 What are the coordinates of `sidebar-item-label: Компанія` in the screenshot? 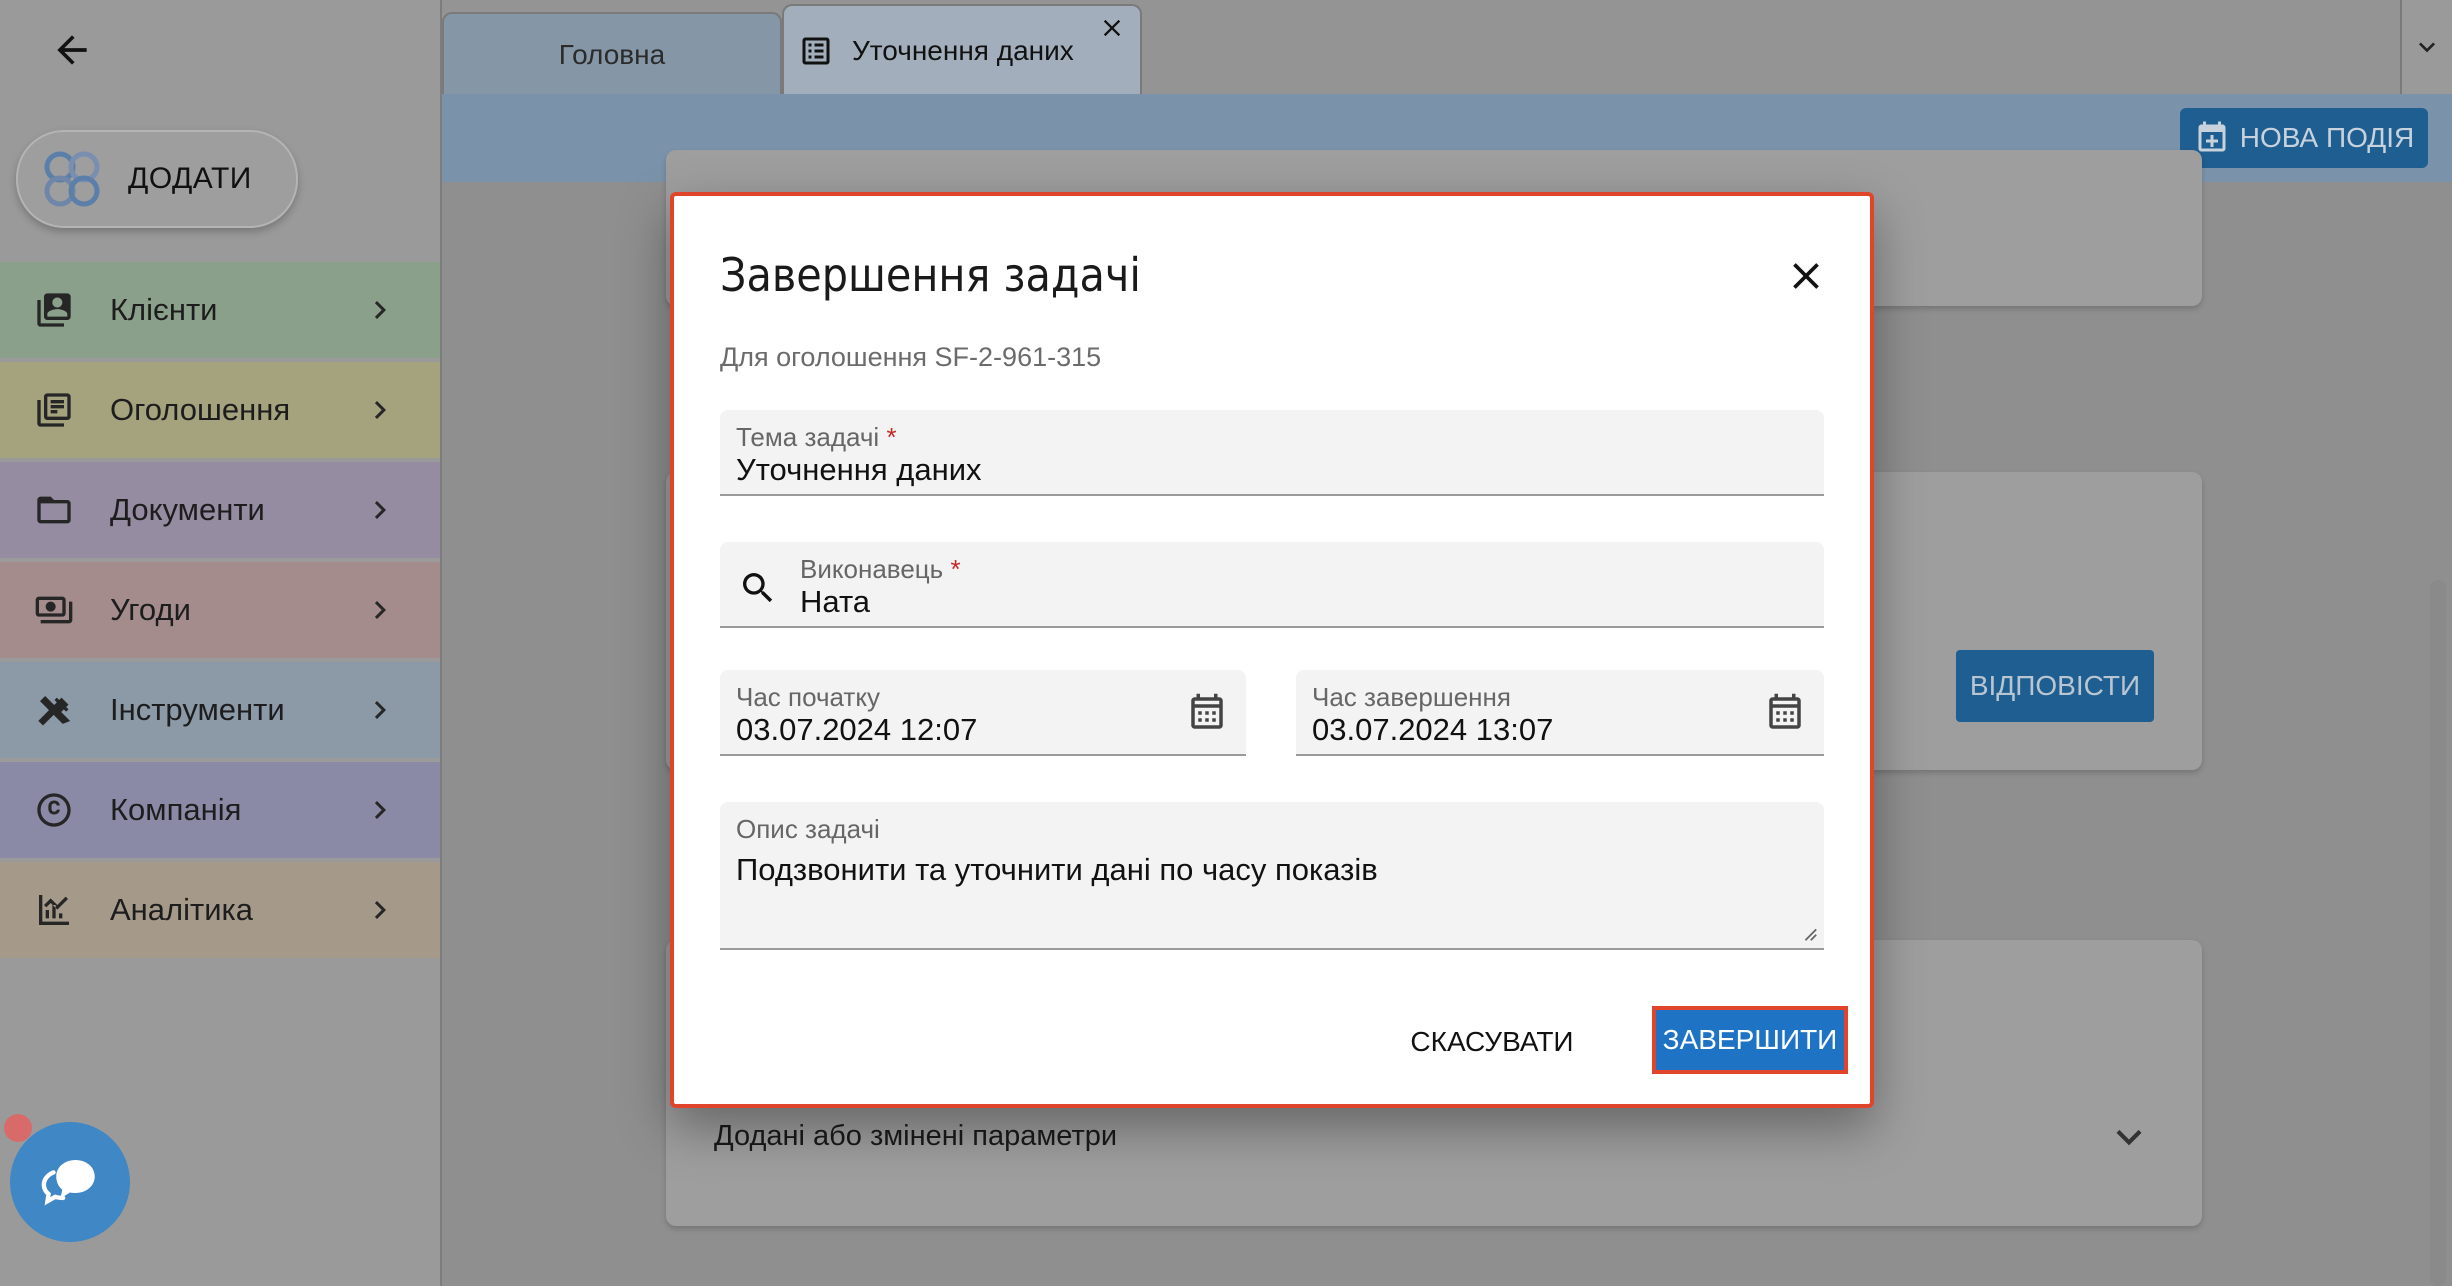 It's located at (176, 809).